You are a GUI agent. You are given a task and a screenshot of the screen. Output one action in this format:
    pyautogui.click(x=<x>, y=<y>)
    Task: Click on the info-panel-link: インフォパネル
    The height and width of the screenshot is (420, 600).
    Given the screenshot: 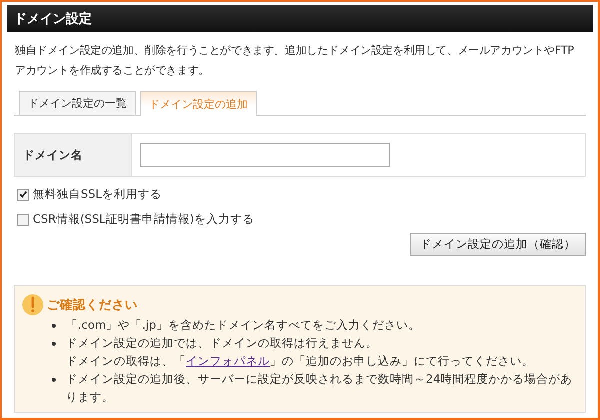 What is the action you would take?
    pyautogui.click(x=228, y=361)
    